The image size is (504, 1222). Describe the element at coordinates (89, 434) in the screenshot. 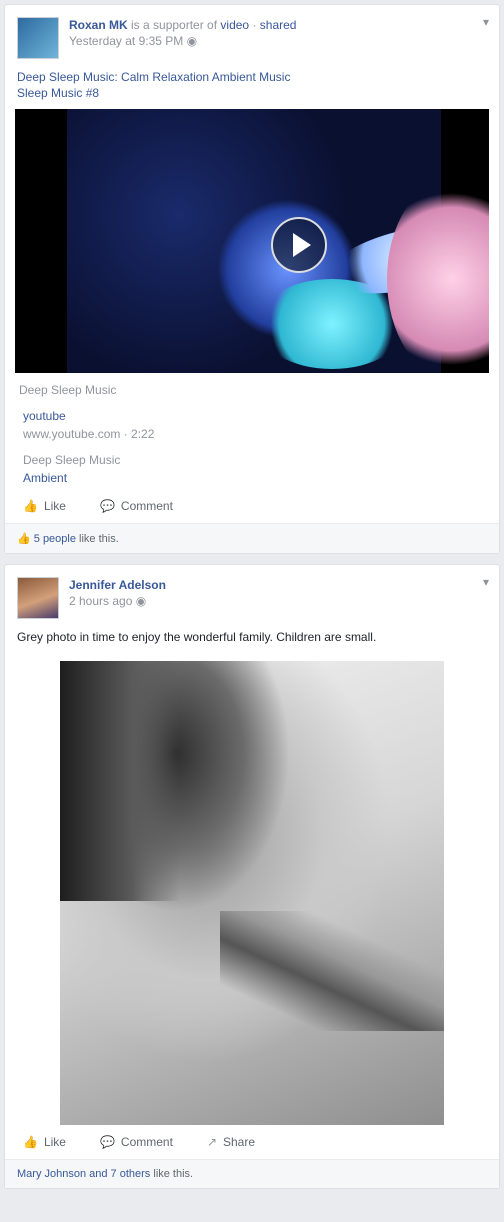

I see `source-site: www.youtube.com · 2:22` at that location.